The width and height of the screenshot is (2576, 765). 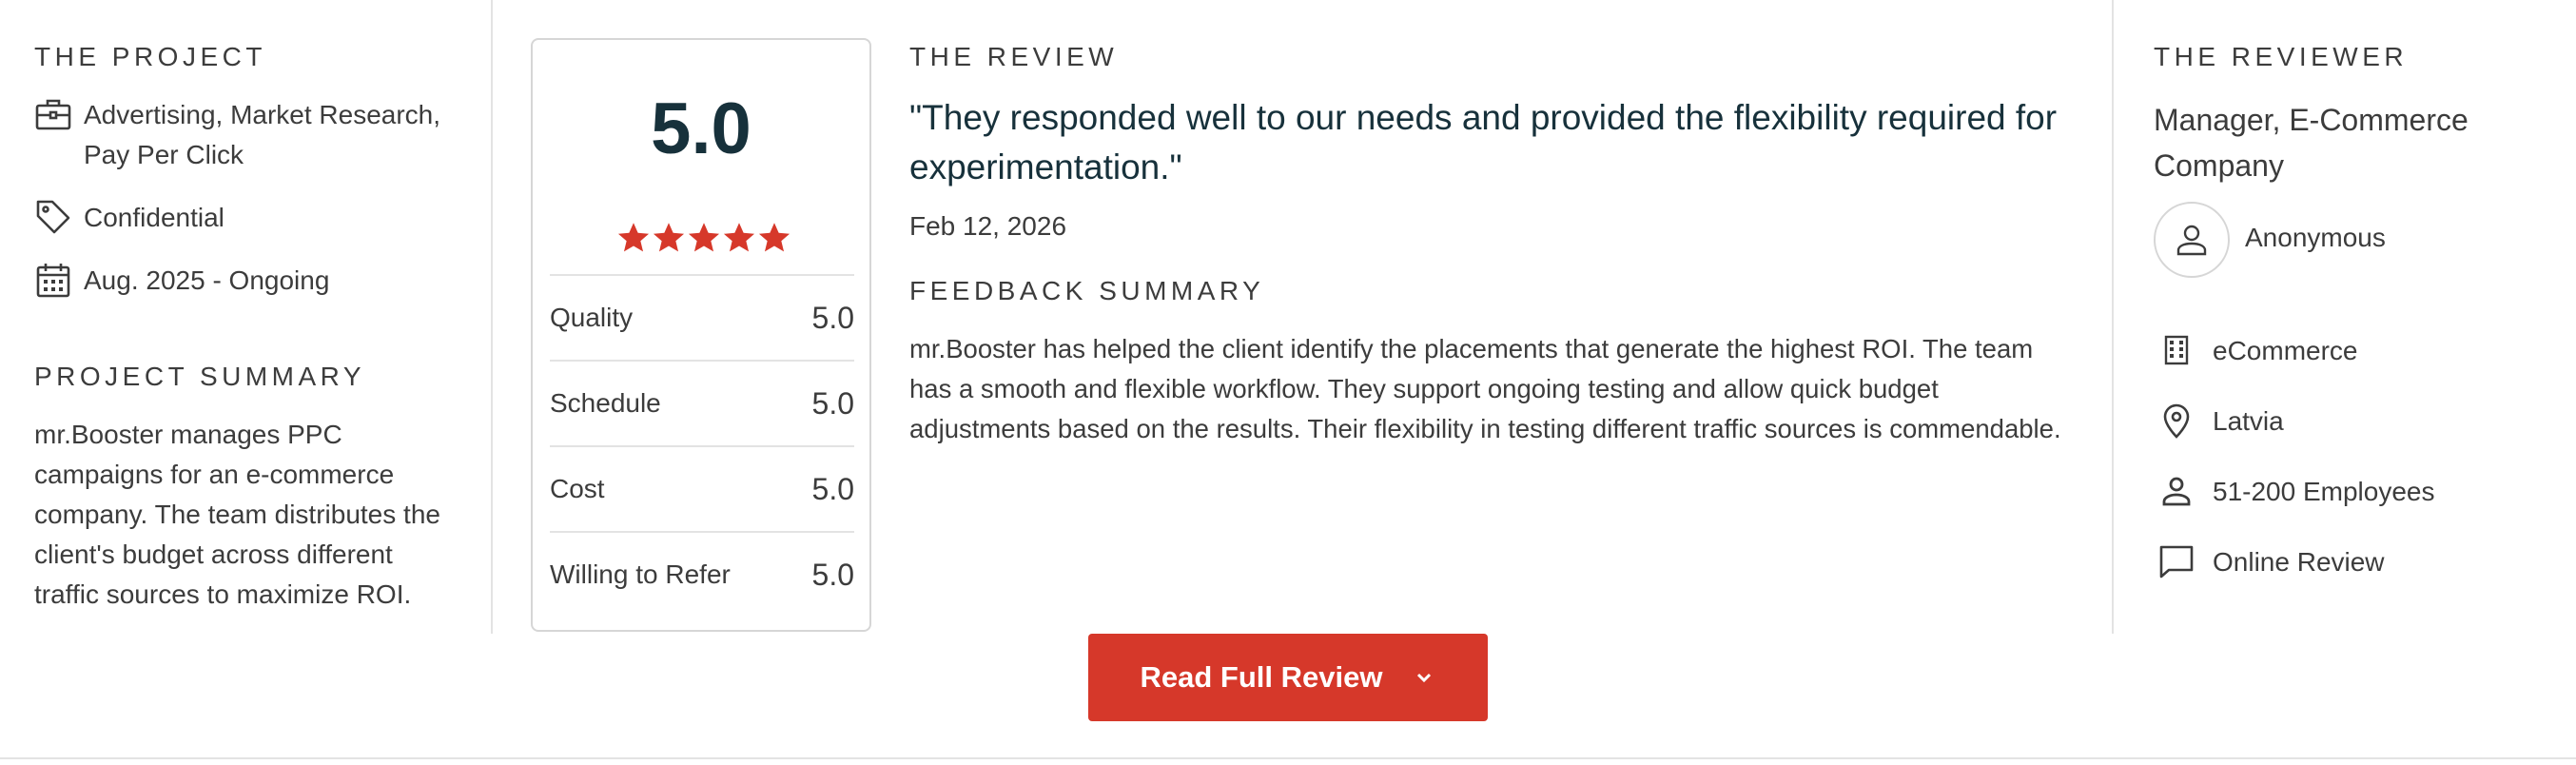 I want to click on score-row-cost: Cost 5.0, so click(x=702, y=488).